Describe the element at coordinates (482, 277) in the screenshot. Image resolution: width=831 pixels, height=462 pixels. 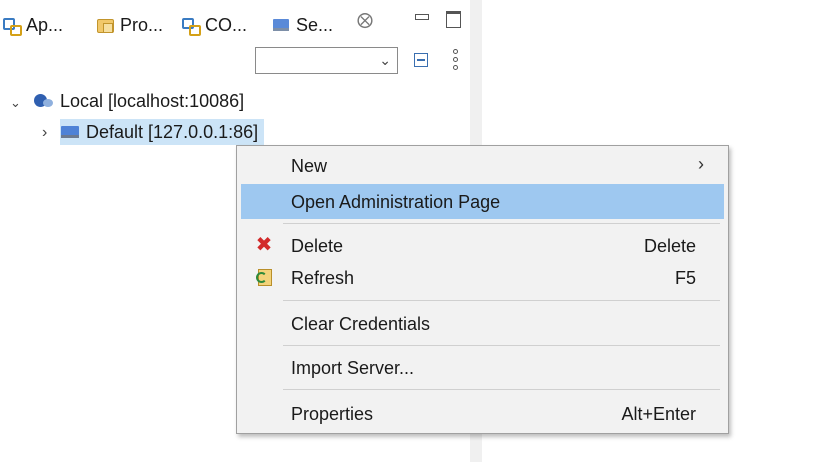
I see `menu-item-refresh: Refresh F5` at that location.